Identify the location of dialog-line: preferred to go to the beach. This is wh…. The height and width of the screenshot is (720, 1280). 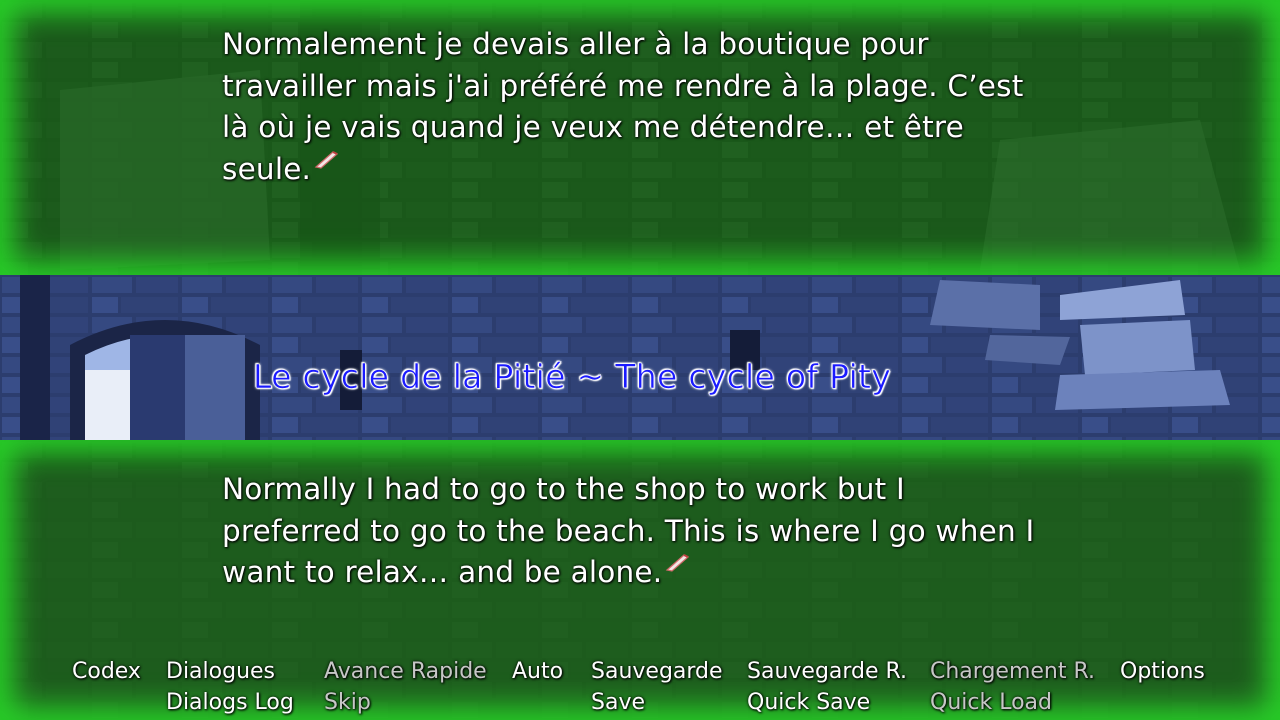
(628, 530).